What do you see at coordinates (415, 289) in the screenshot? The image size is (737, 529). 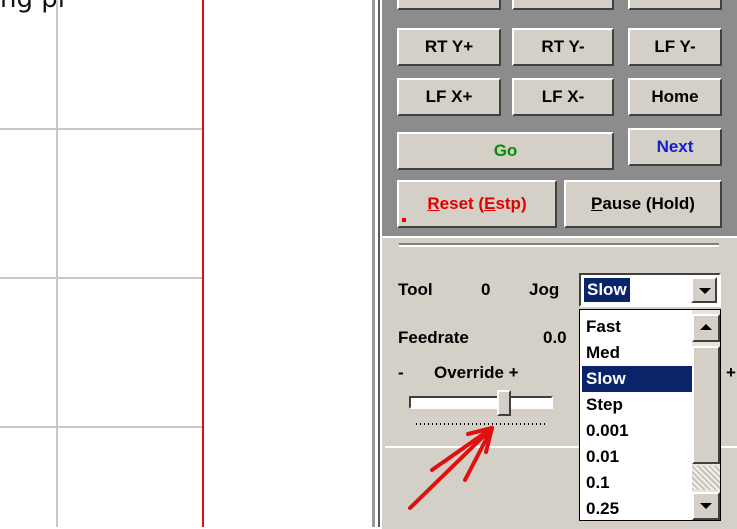 I see `tool-label: Tool` at bounding box center [415, 289].